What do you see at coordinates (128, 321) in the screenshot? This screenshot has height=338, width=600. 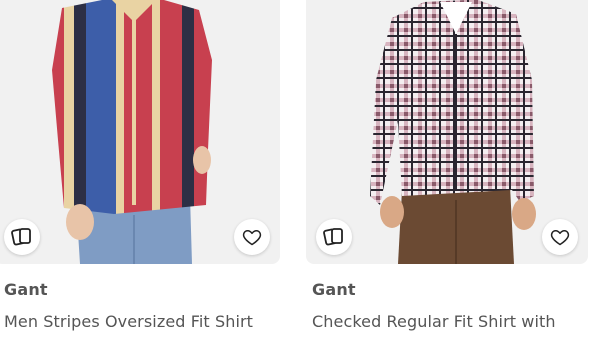 I see `product-title: Men Stripes Oversized Fit Shirt` at bounding box center [128, 321].